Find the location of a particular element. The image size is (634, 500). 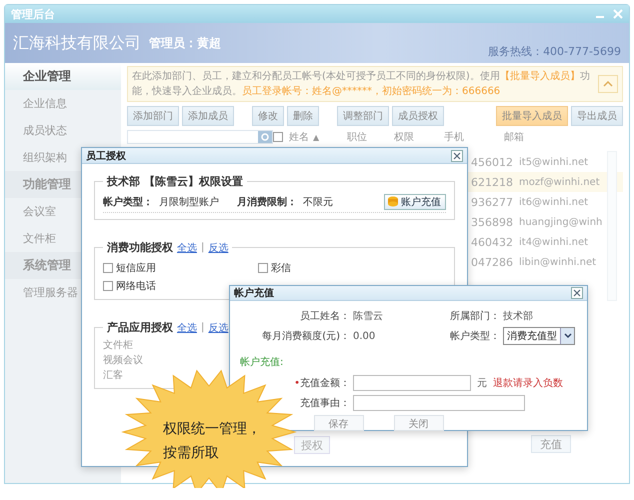

field-label: 每月消费额度(元)： is located at coordinates (305, 336).